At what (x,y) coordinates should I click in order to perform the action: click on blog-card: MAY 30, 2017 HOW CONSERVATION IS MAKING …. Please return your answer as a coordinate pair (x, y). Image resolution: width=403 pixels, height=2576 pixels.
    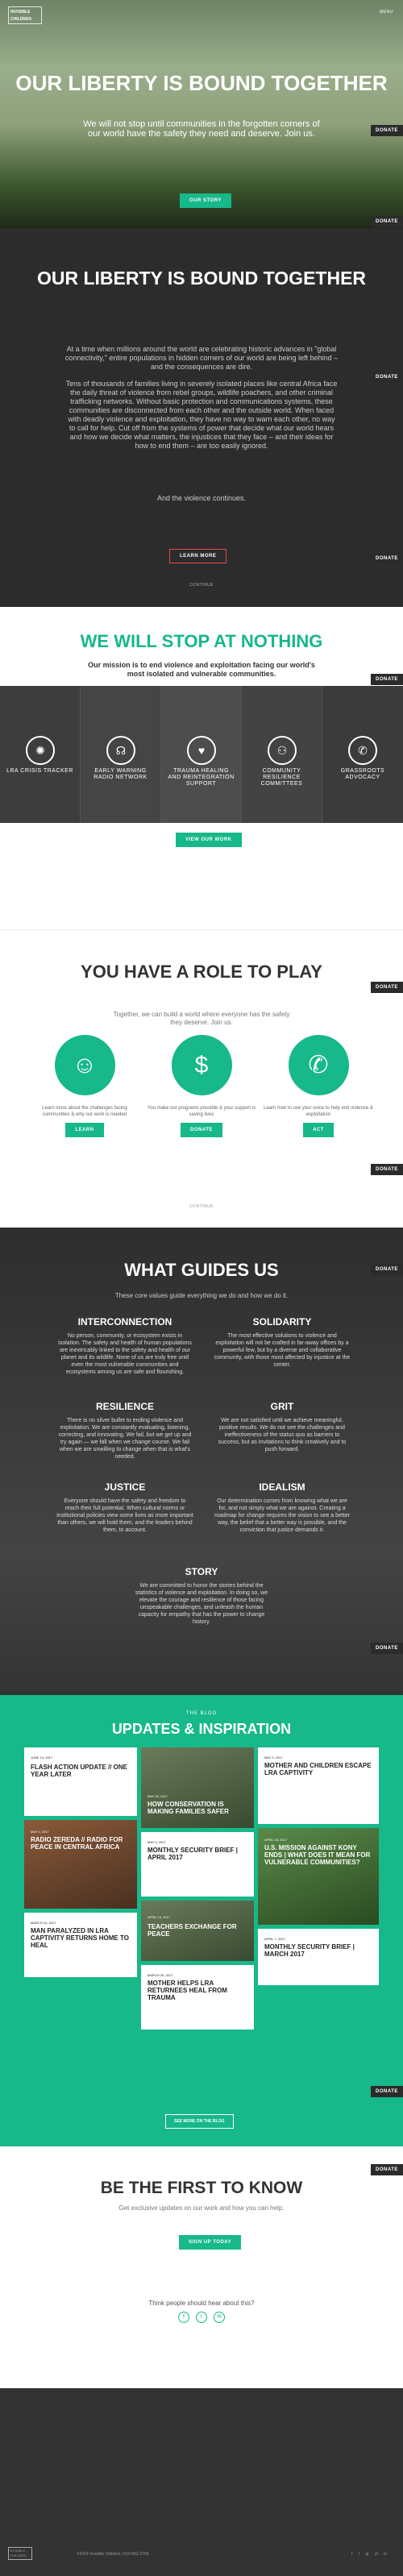
    Looking at the image, I should click on (197, 1787).